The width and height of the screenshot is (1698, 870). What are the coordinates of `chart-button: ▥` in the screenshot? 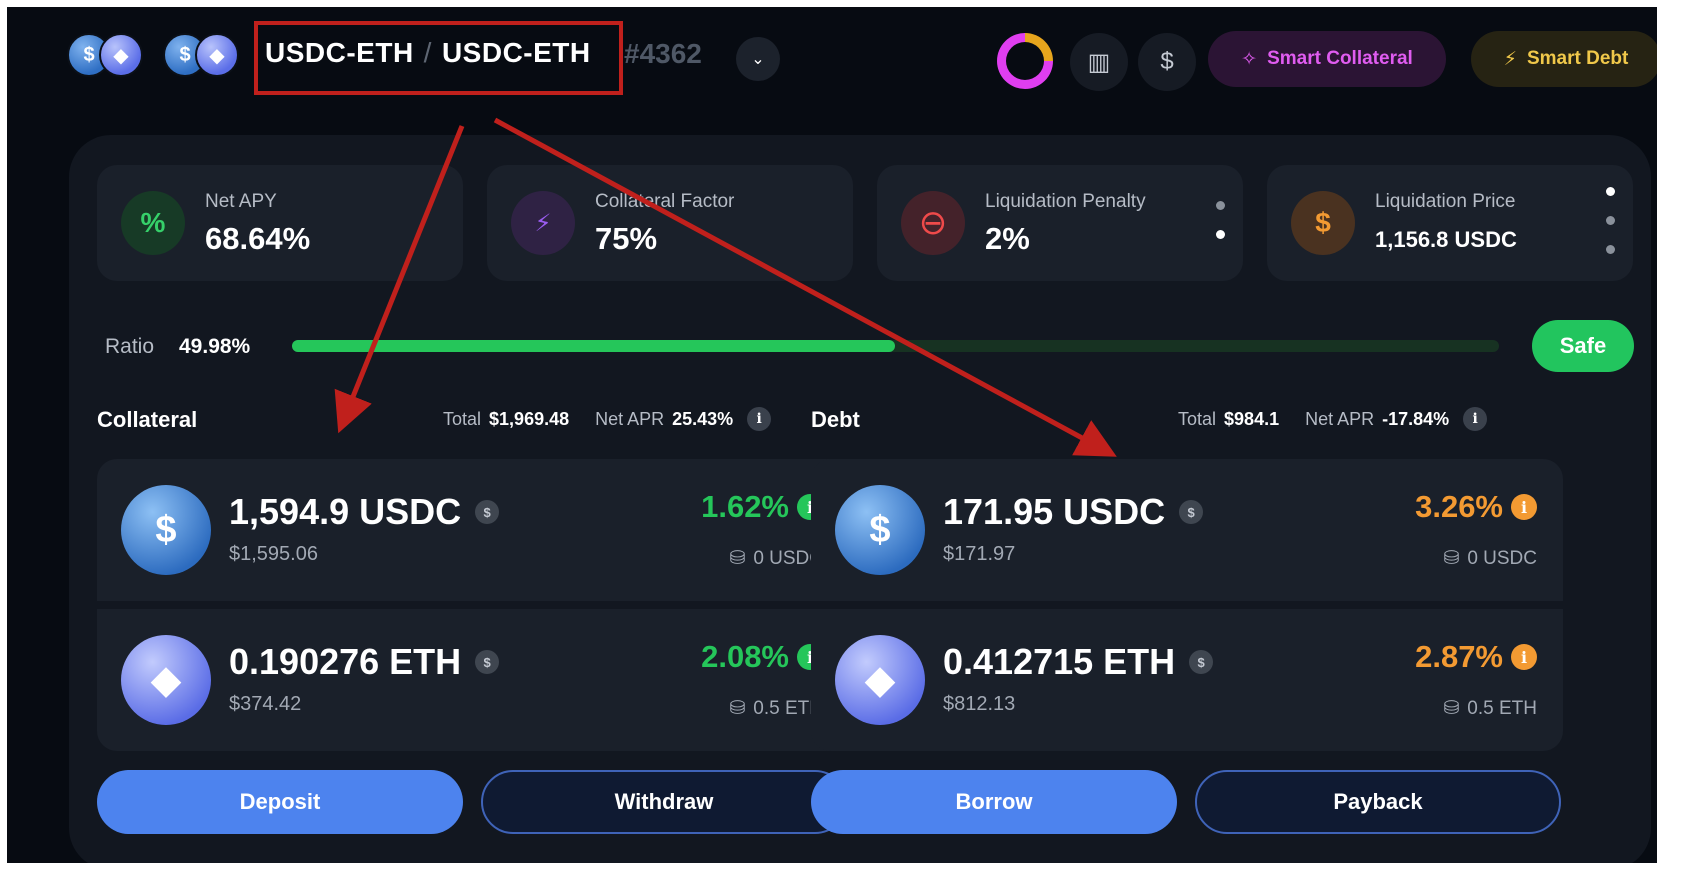 It's located at (1099, 62).